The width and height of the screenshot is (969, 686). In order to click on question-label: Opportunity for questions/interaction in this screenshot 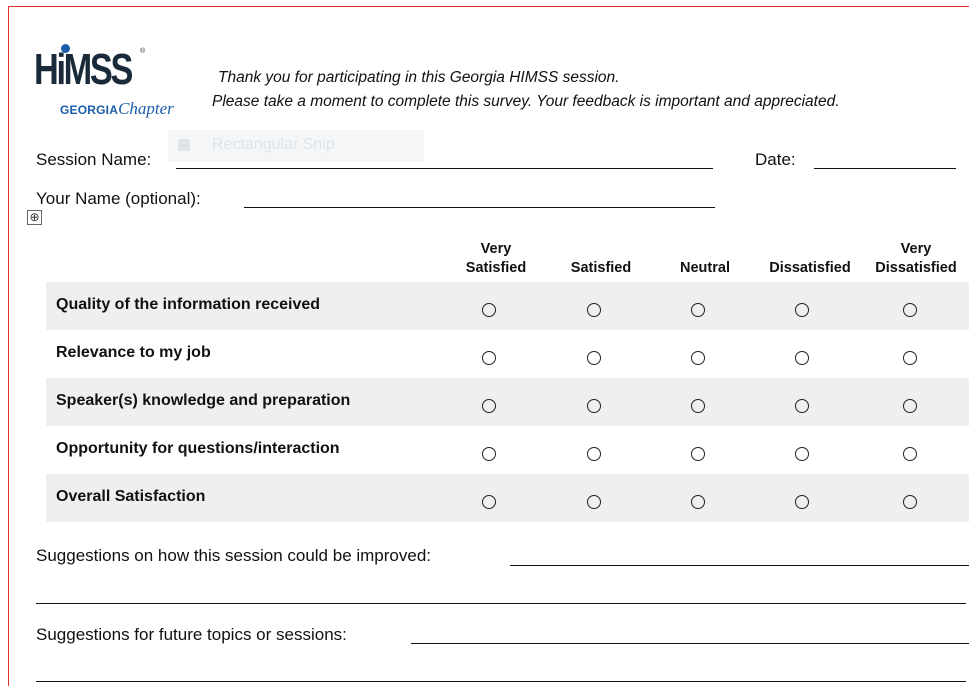, I will do `click(198, 448)`.